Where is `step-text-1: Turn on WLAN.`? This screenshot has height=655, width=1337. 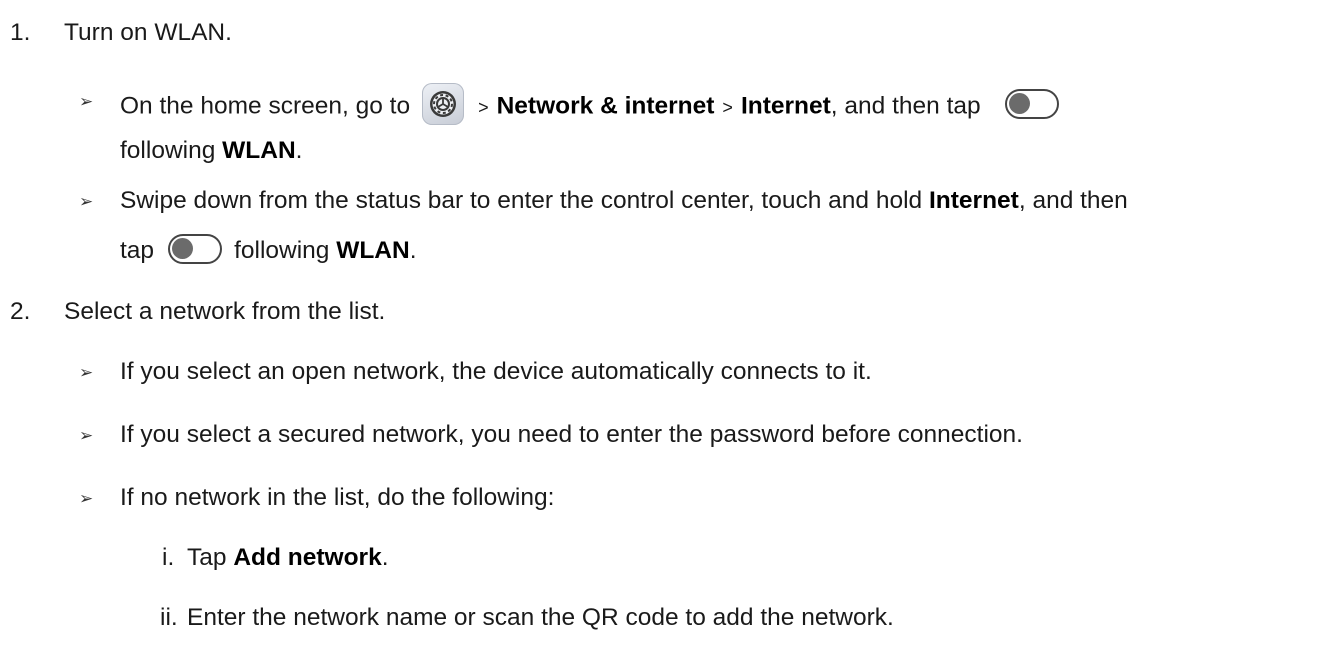 step-text-1: Turn on WLAN. is located at coordinates (148, 32).